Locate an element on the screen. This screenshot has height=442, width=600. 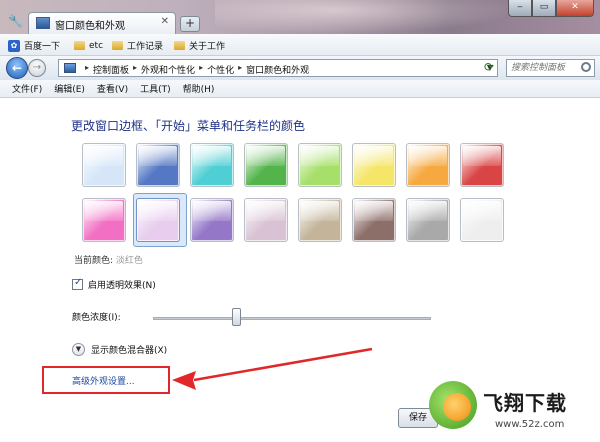
watermark-logo: 飞翔下载 www.52z.com is located at coordinates (510, 409).